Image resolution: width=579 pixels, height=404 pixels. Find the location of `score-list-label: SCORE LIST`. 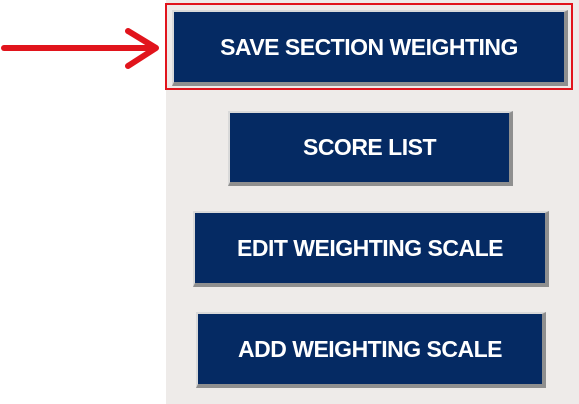

score-list-label: SCORE LIST is located at coordinates (369, 147).